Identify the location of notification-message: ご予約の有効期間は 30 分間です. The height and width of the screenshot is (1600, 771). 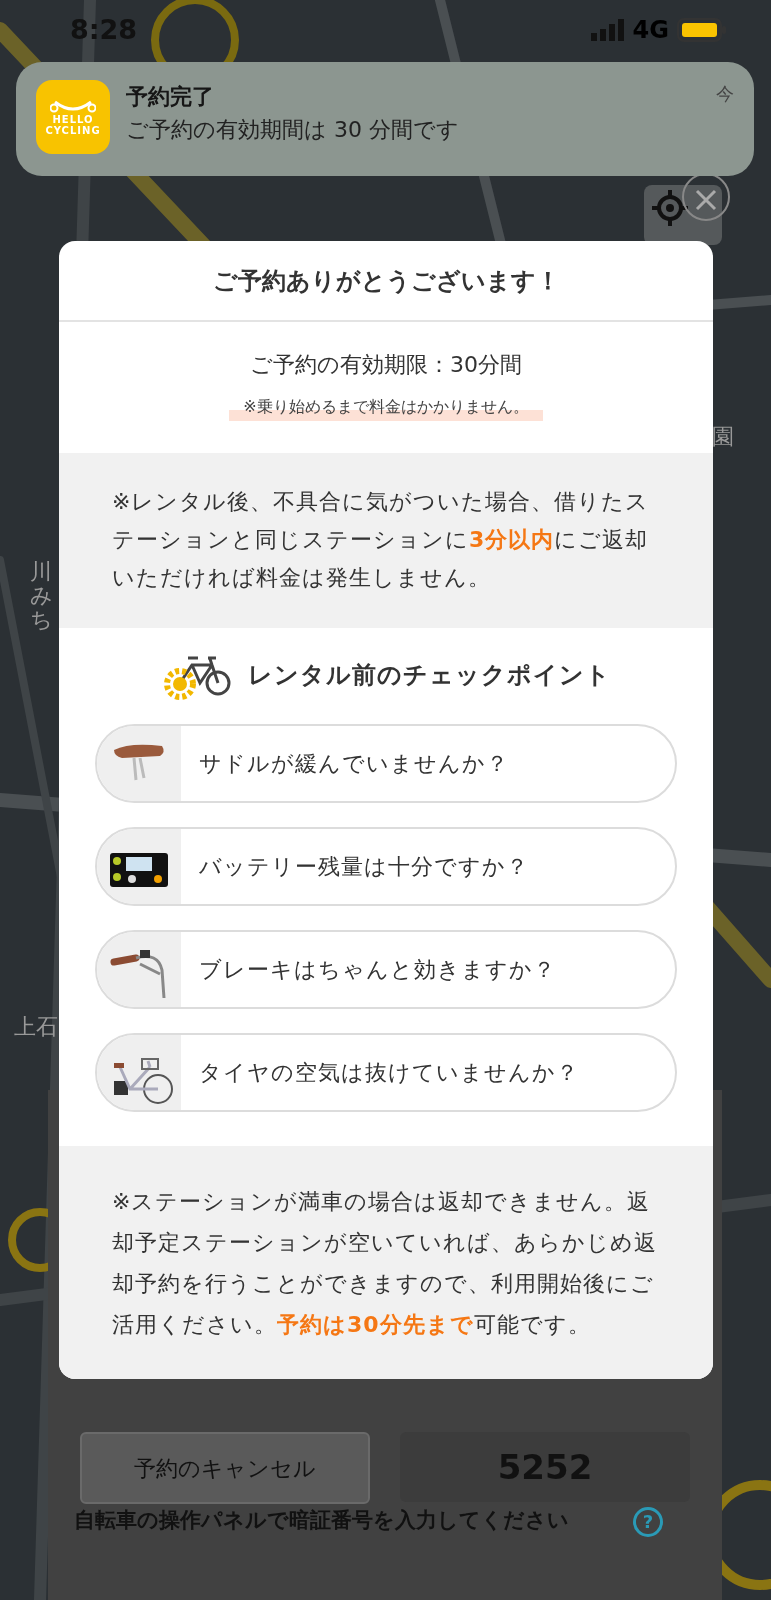
(293, 130).